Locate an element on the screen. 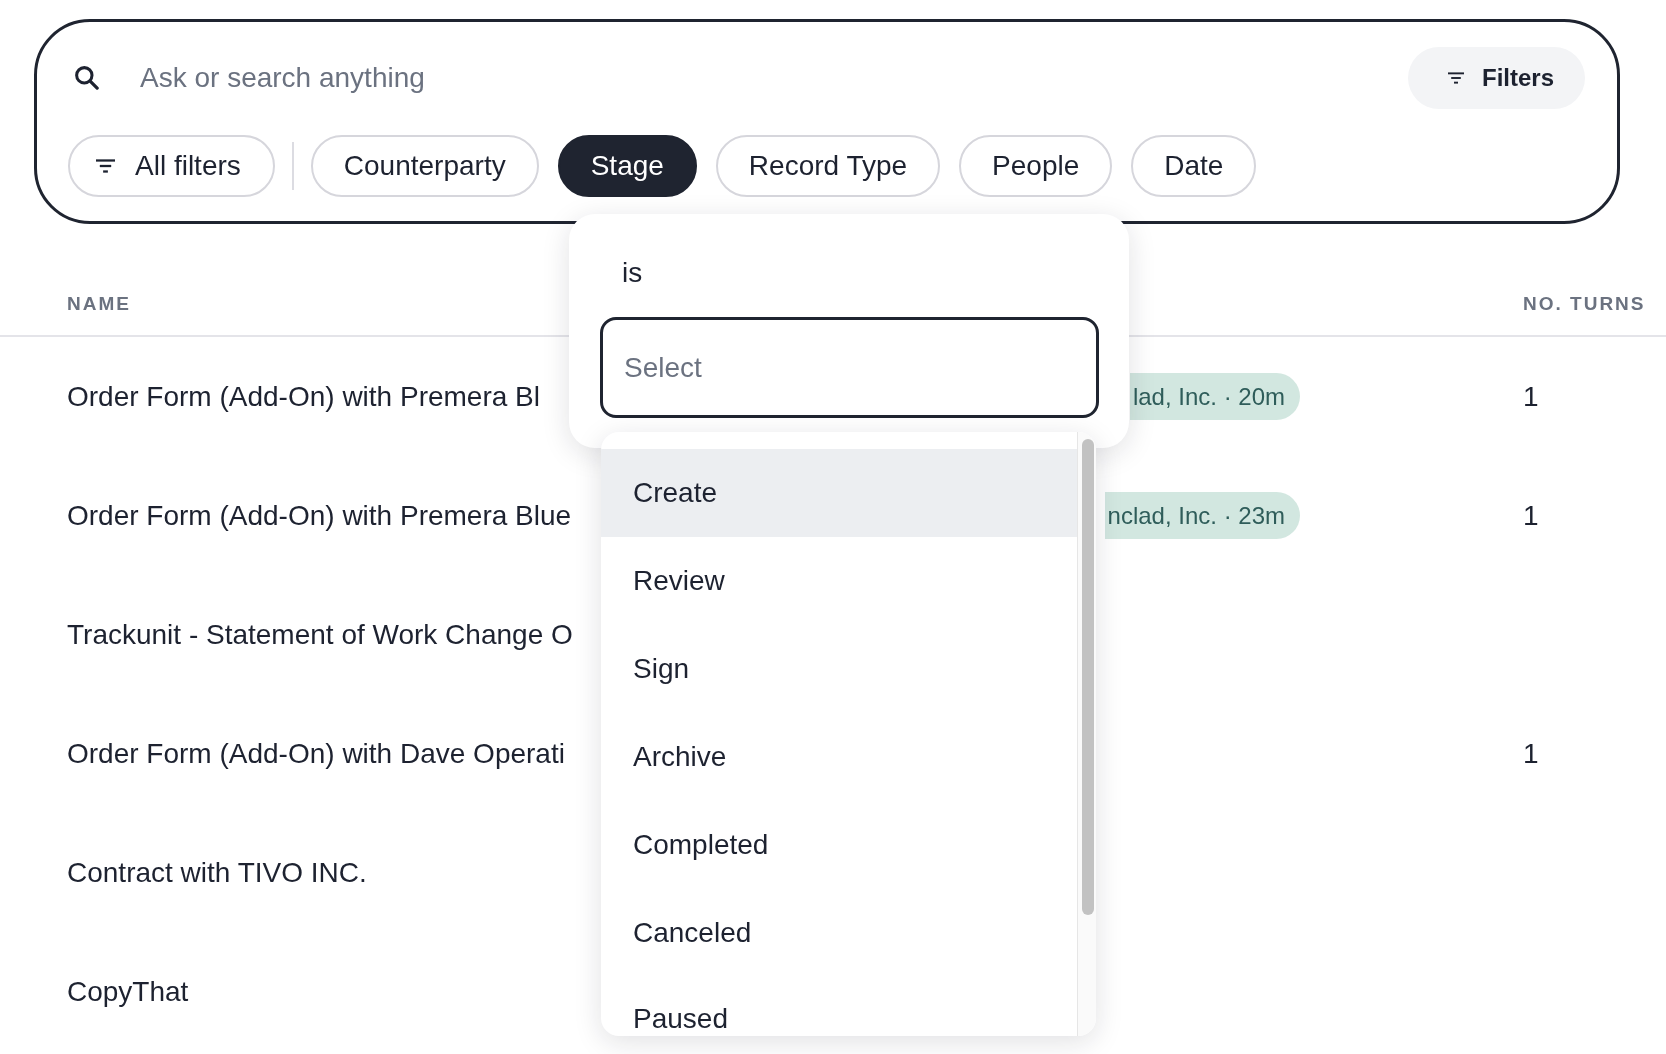 The height and width of the screenshot is (1054, 1666). stage-option: Paused is located at coordinates (839, 1006).